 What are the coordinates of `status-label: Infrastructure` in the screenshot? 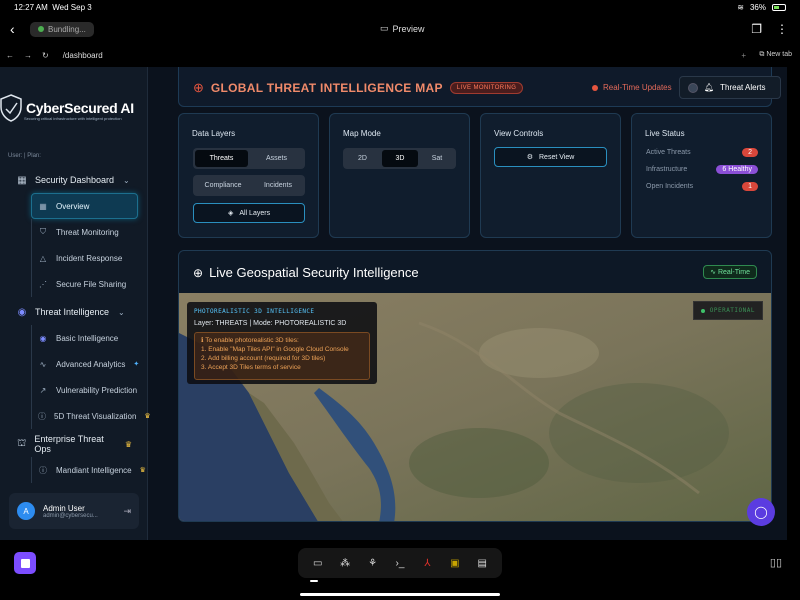 It's located at (667, 169).